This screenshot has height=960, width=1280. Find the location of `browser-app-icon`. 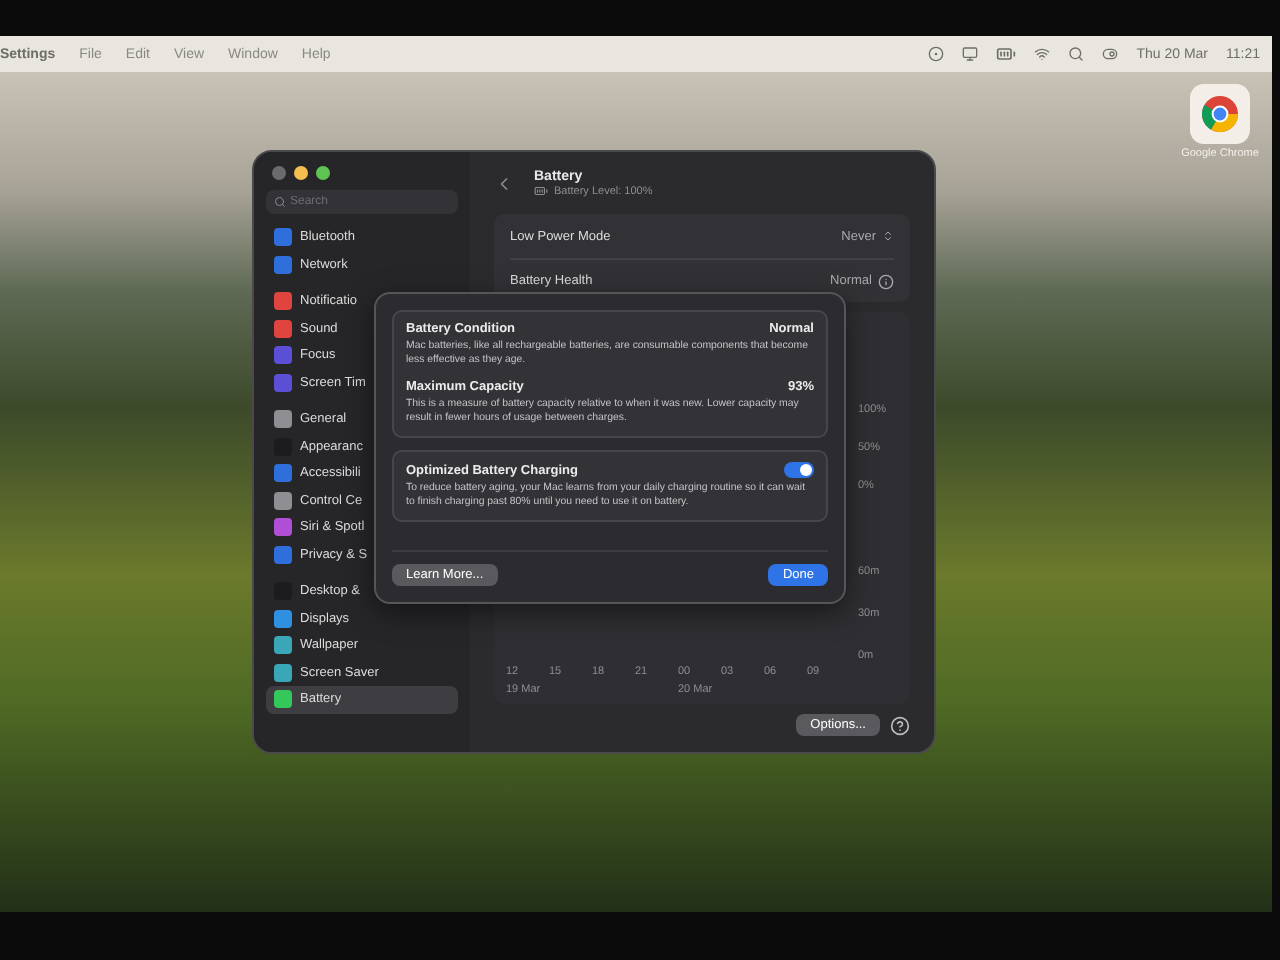

browser-app-icon is located at coordinates (1220, 114).